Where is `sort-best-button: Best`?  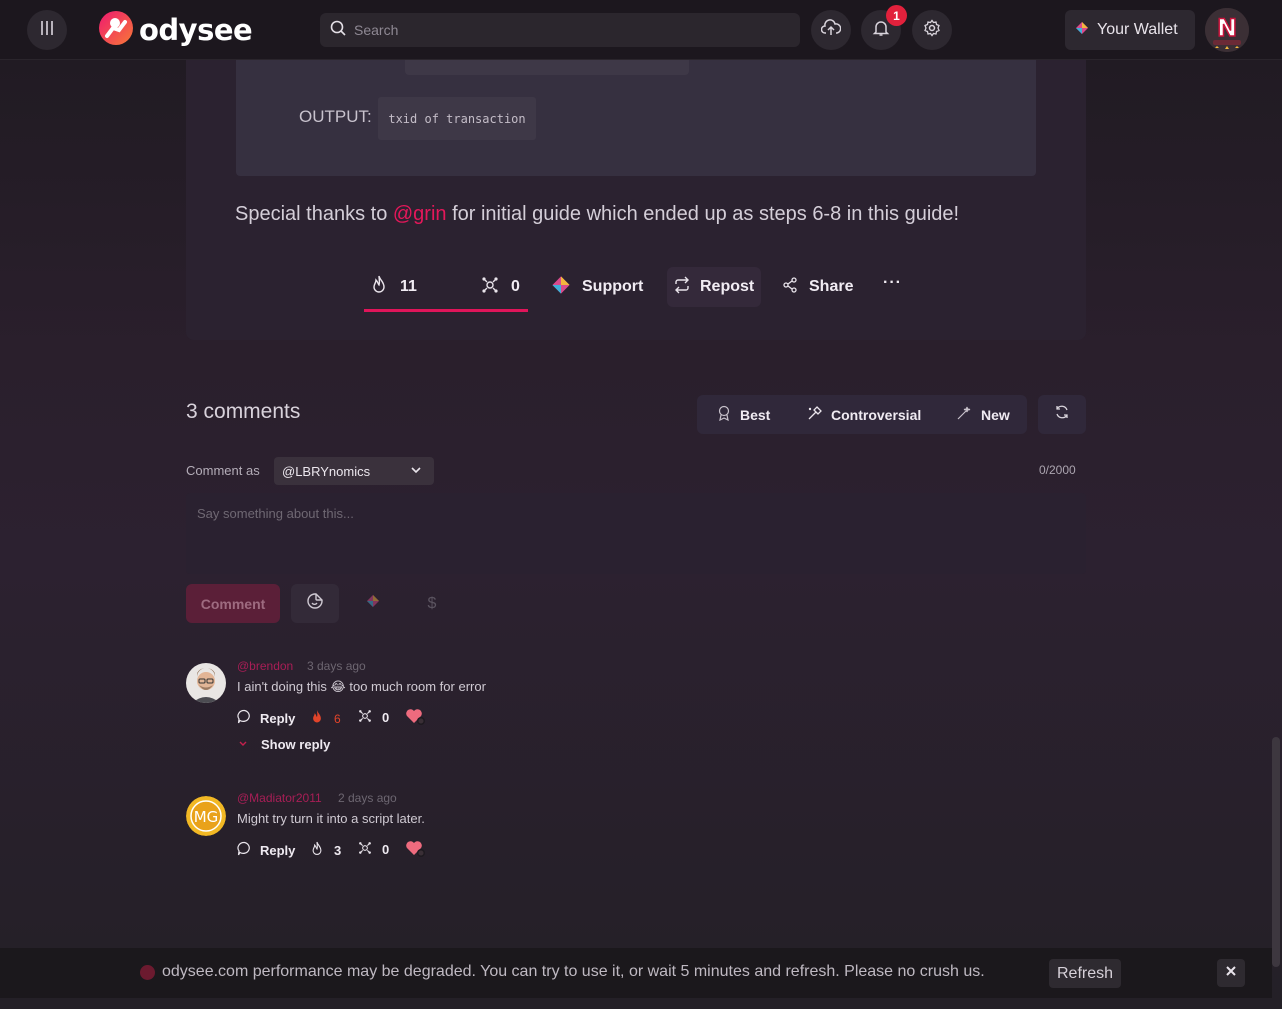 sort-best-button: Best is located at coordinates (743, 414).